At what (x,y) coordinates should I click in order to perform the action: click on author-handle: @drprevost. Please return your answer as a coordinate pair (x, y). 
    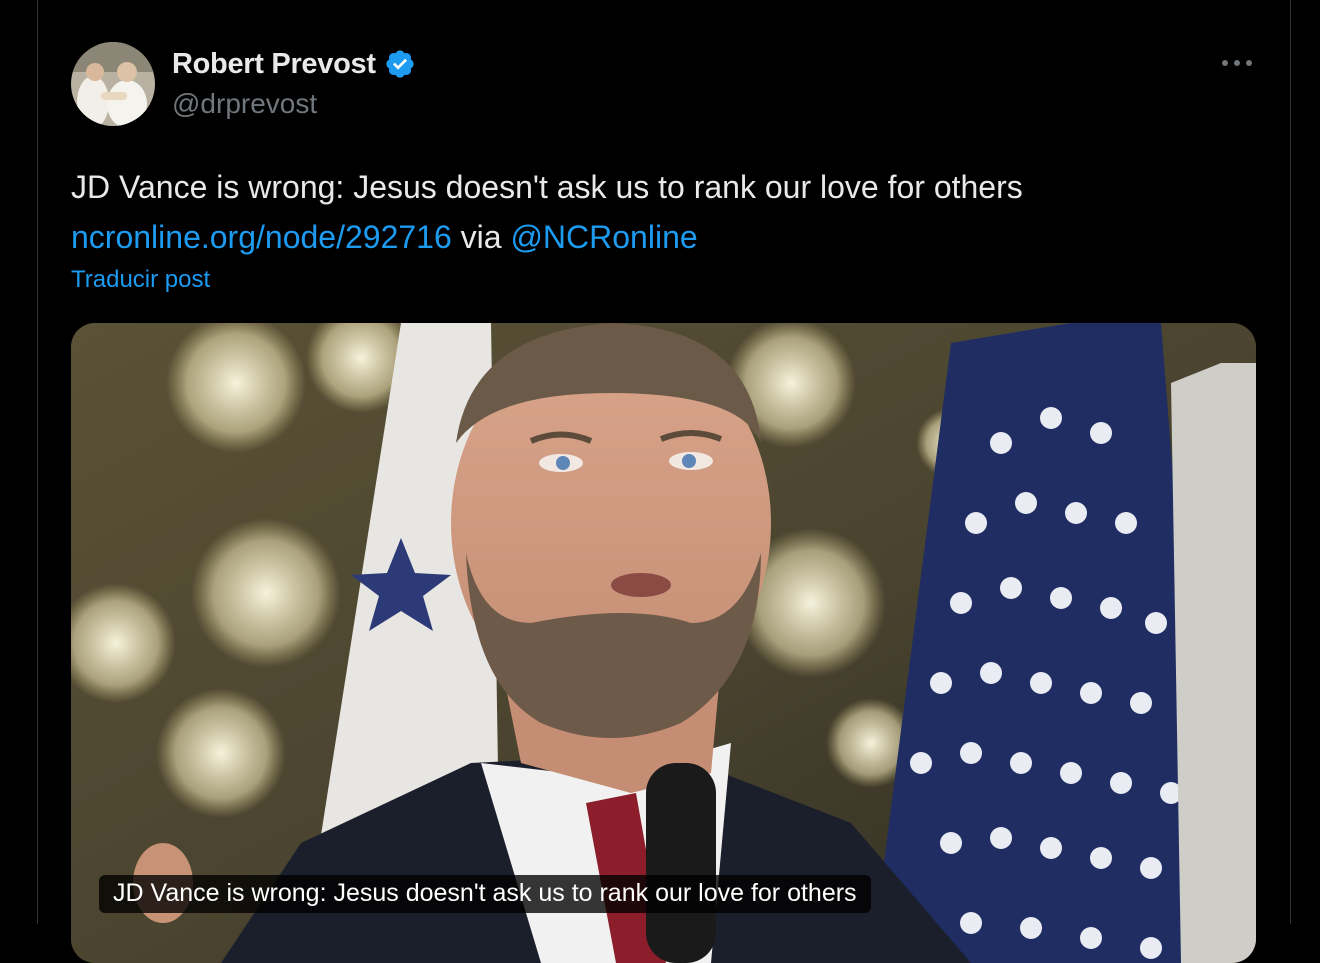
    Looking at the image, I should click on (244, 104).